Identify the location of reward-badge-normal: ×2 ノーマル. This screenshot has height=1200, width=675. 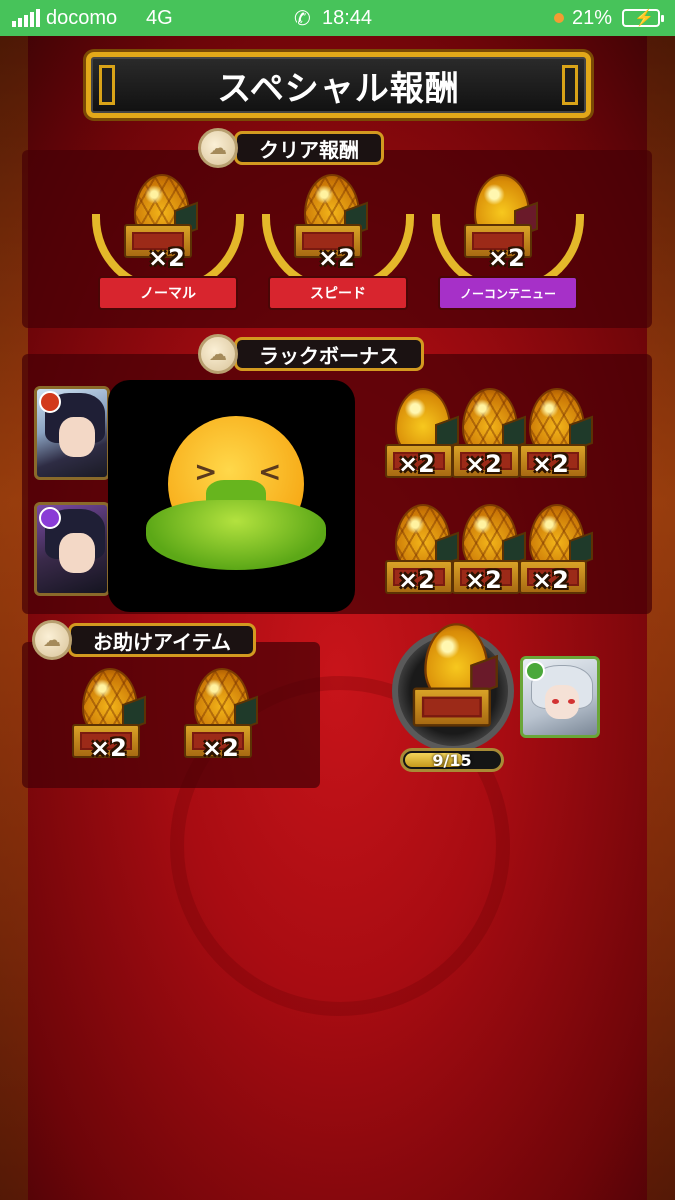
(168, 250).